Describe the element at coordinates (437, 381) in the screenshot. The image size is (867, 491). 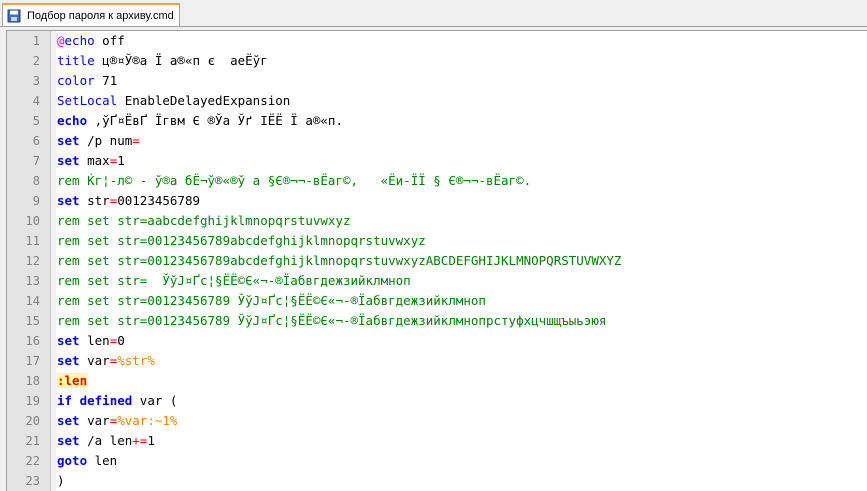
I see `code-line: 18 :len` at that location.